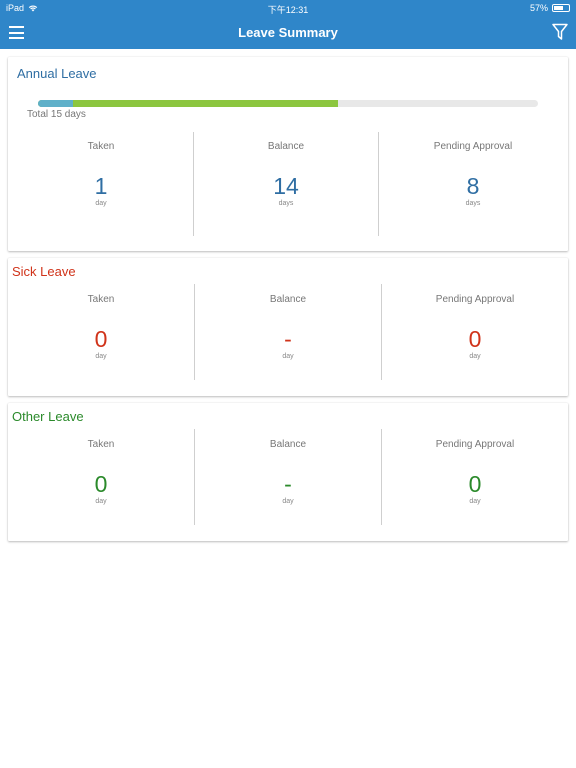  What do you see at coordinates (550, 8) in the screenshot?
I see `status-right: 57%` at bounding box center [550, 8].